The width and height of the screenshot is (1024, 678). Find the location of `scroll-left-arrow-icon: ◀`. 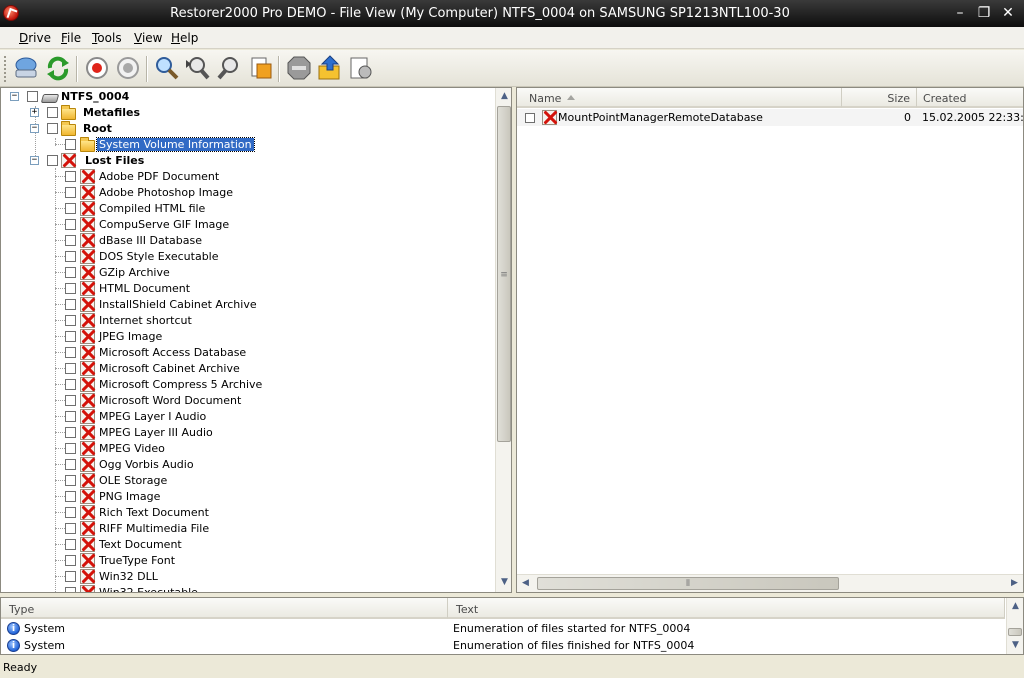

scroll-left-arrow-icon: ◀ is located at coordinates (525, 583).